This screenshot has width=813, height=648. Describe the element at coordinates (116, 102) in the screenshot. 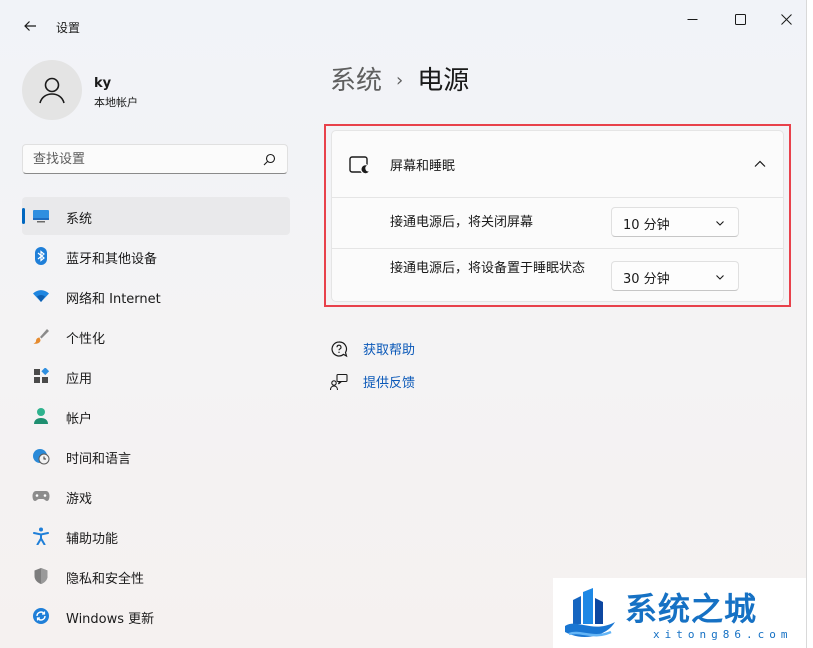

I see `account-type: 本地帐户` at that location.